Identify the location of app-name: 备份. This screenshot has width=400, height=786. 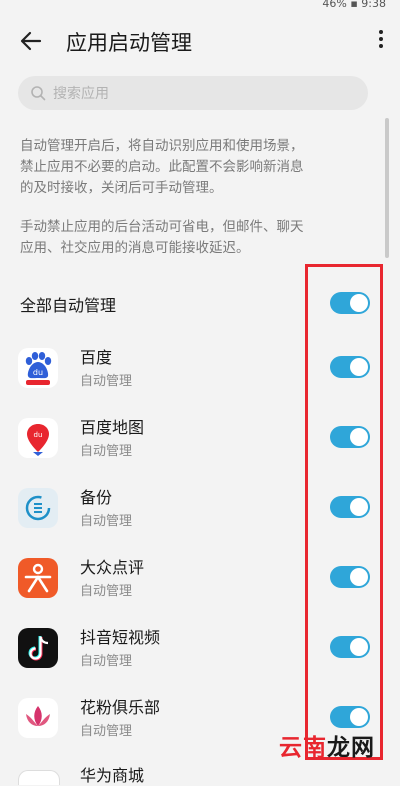
(96, 497).